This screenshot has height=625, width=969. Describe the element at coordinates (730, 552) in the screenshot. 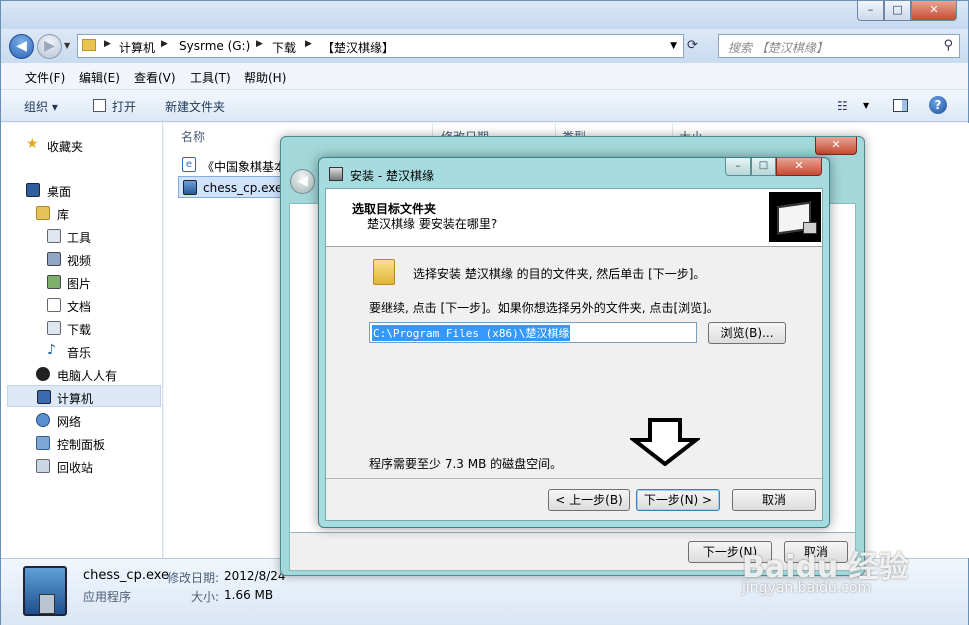

I see `next-button: 下一步(N)` at that location.